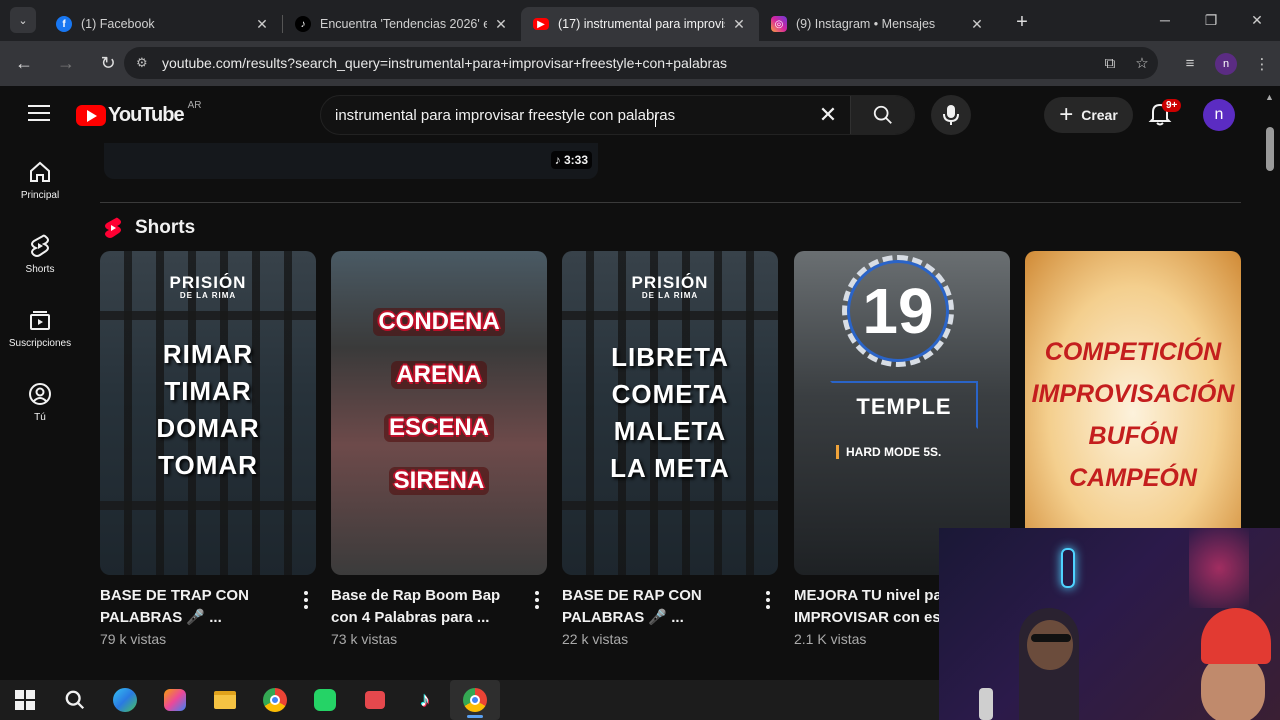 The width and height of the screenshot is (1280, 720). Describe the element at coordinates (1226, 63) in the screenshot. I see `browser-profile-avatar: n` at that location.